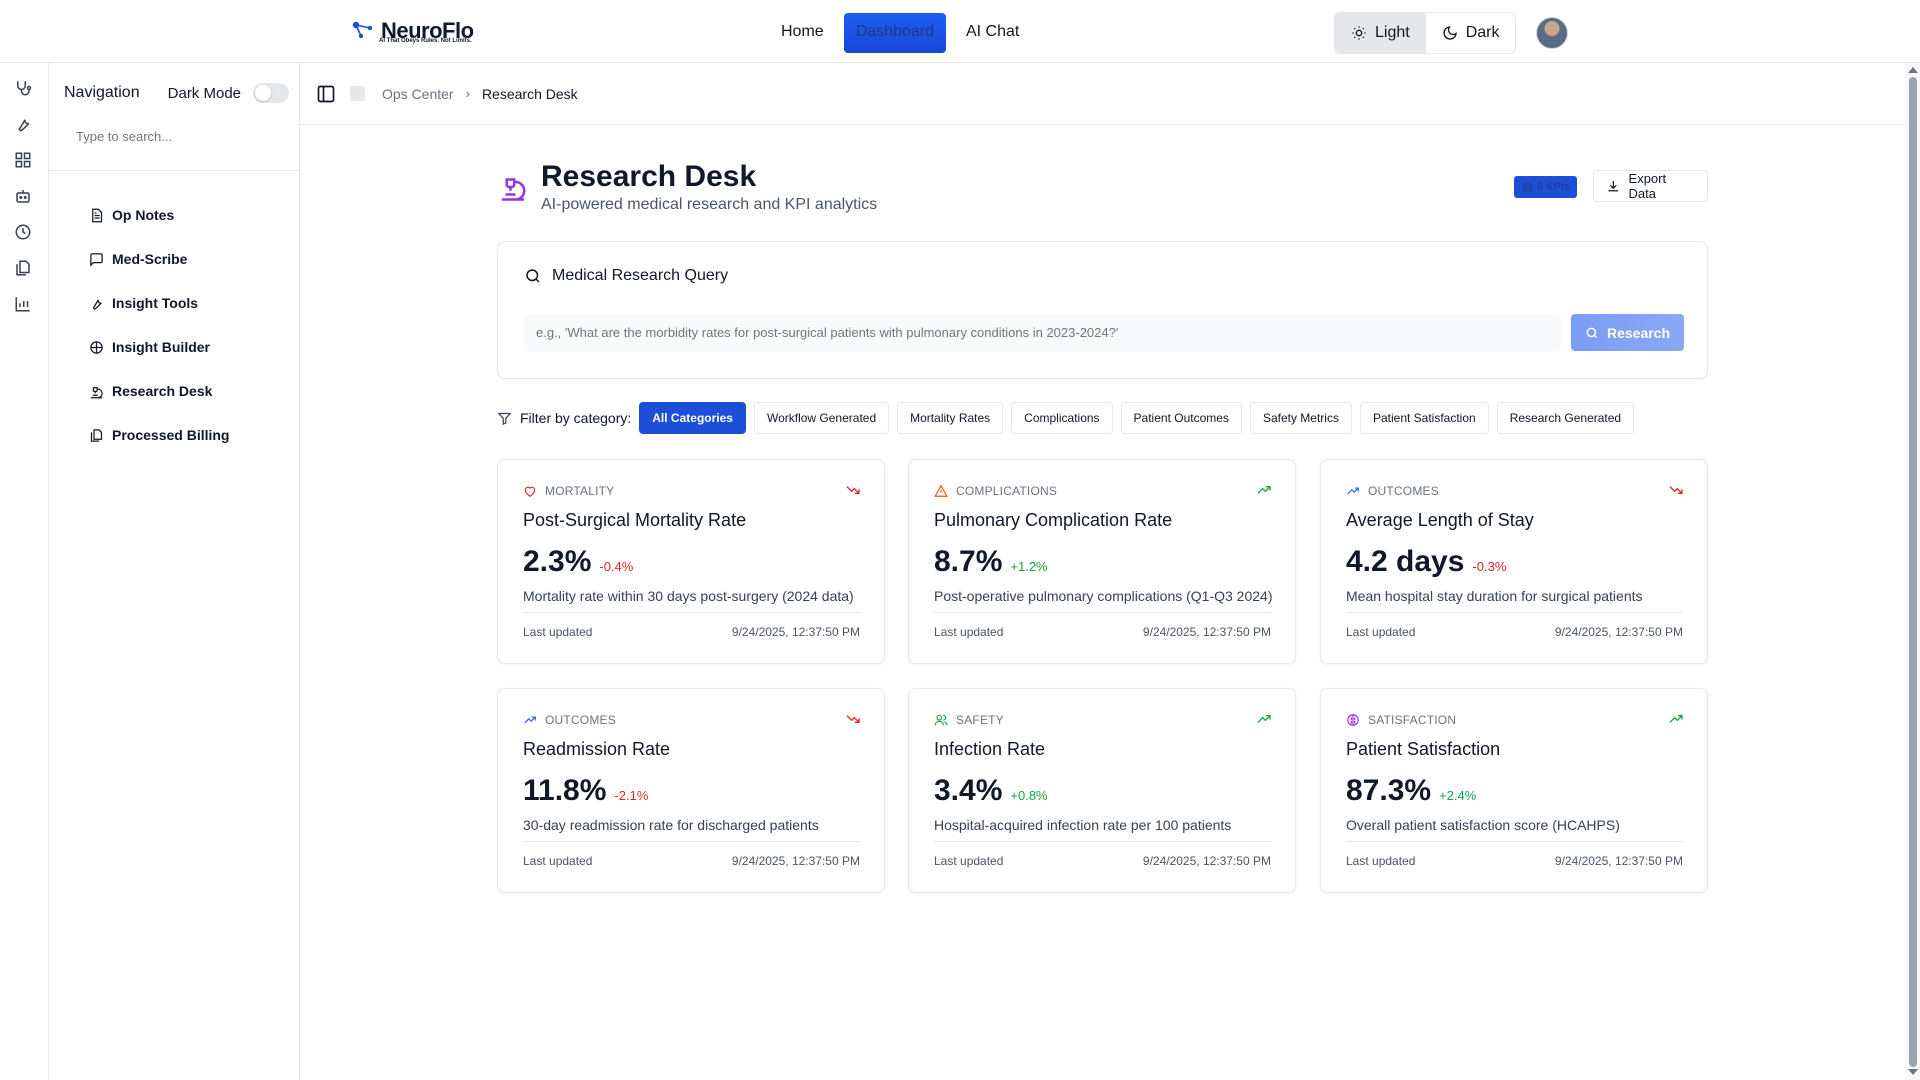  What do you see at coordinates (568, 491) in the screenshot?
I see `kpi-category: MORTALITY` at bounding box center [568, 491].